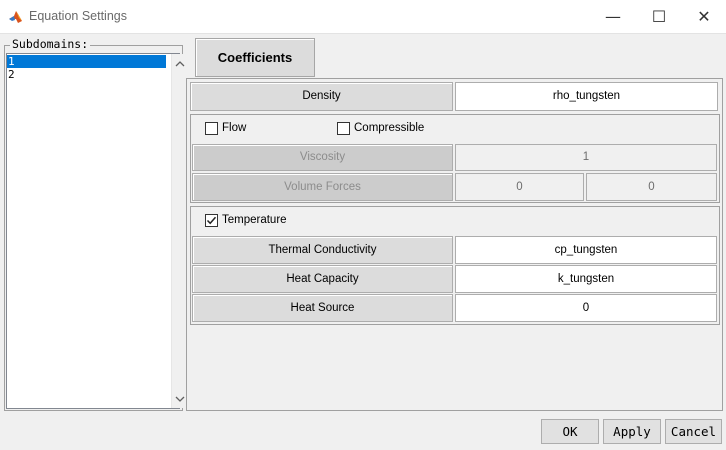 The height and width of the screenshot is (450, 726). Describe the element at coordinates (632, 431) in the screenshot. I see `apply-button: Apply` at that location.